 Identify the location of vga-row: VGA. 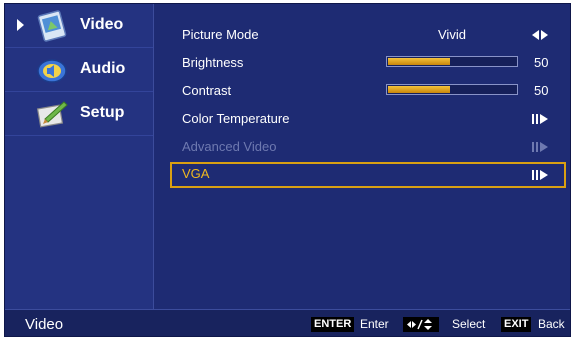
(368, 175).